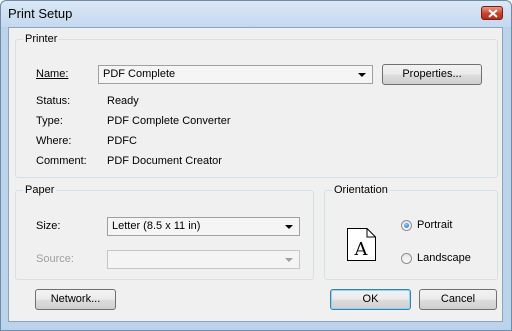 This screenshot has width=512, height=331. I want to click on where-value: PDFC, so click(122, 141).